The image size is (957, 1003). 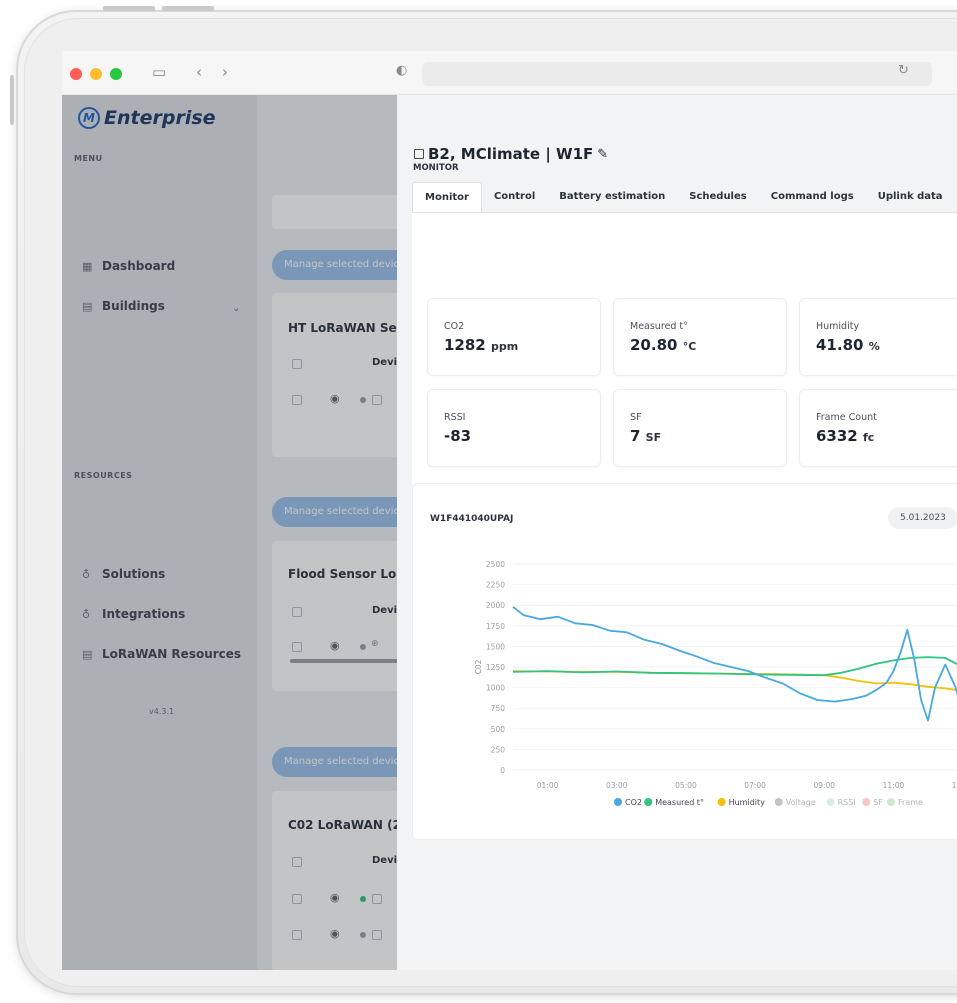 I want to click on legend-label: CO2, so click(x=633, y=802).